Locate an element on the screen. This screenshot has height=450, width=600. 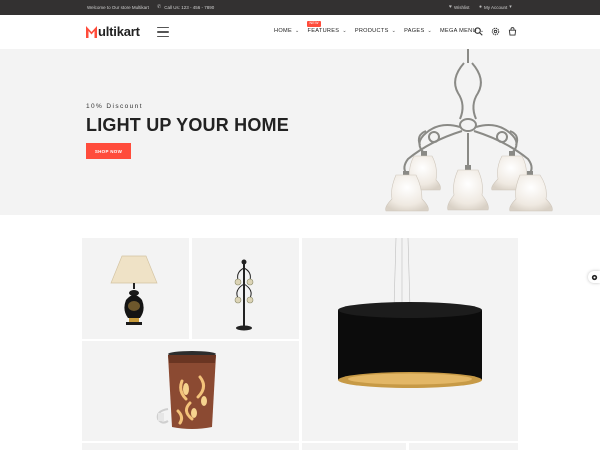
table-lamp-image is located at coordinates (134, 290).